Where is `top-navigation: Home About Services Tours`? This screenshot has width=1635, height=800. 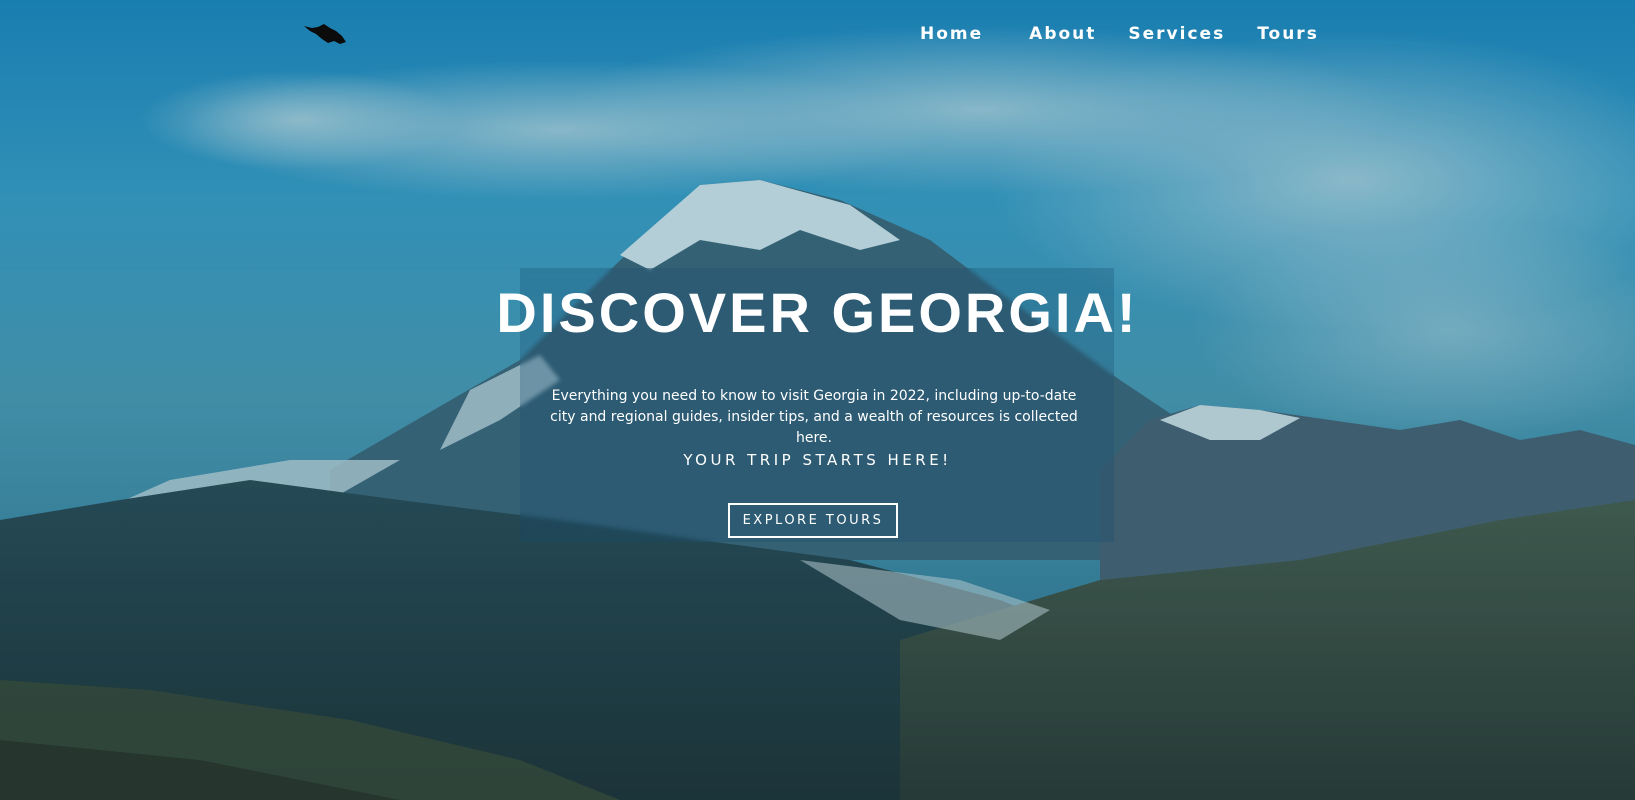
top-navigation: Home About Services Tours is located at coordinates (817, 30).